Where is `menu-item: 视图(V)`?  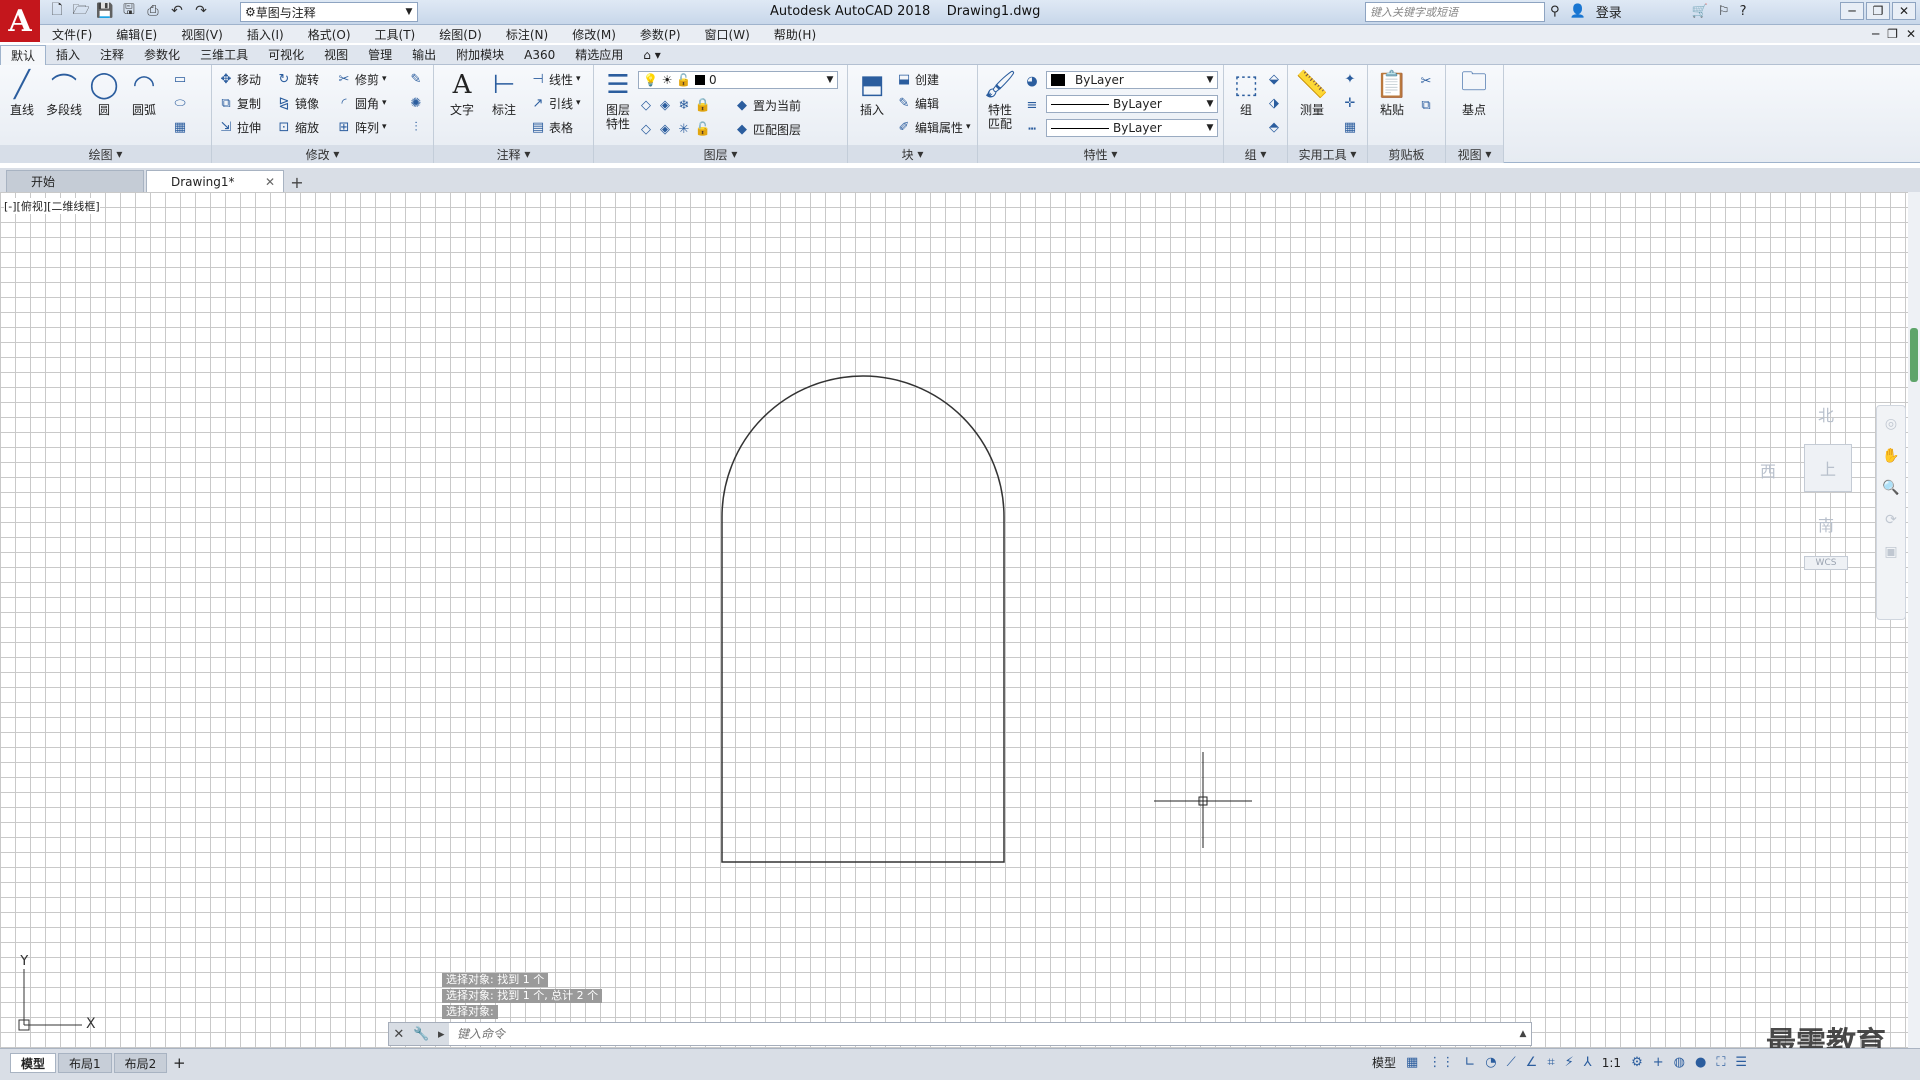
menu-item: 视图(V) is located at coordinates (202, 34).